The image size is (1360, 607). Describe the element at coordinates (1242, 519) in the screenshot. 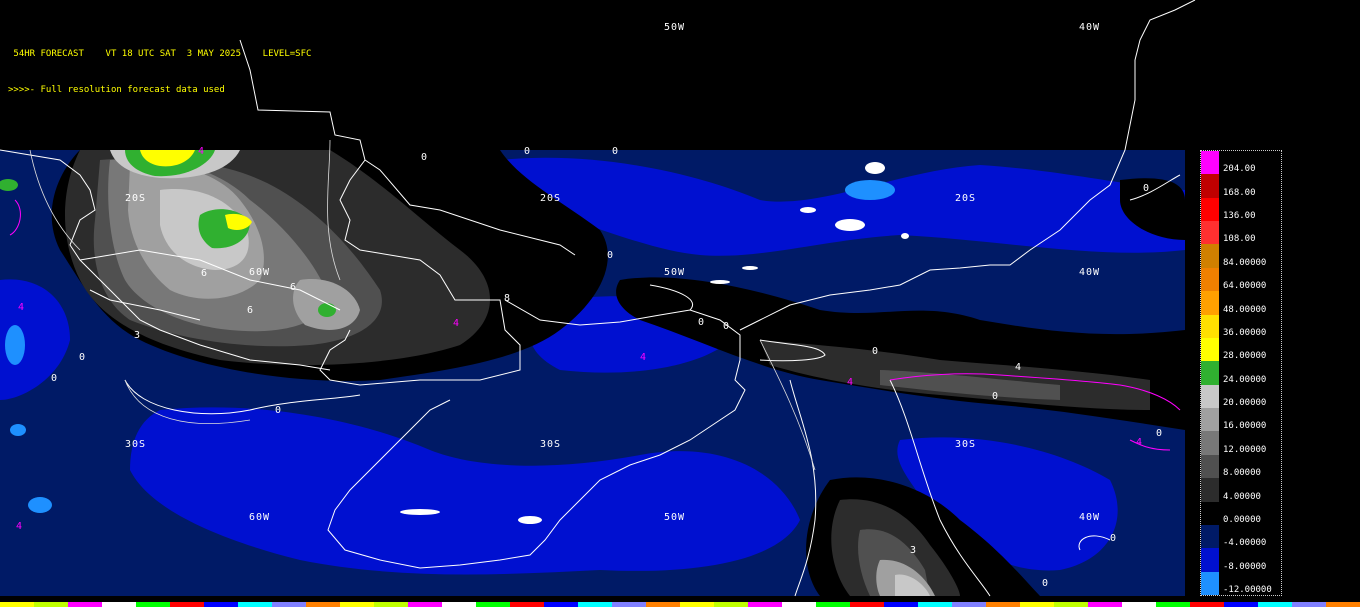

I see `colorbar-label: 0.00000` at that location.